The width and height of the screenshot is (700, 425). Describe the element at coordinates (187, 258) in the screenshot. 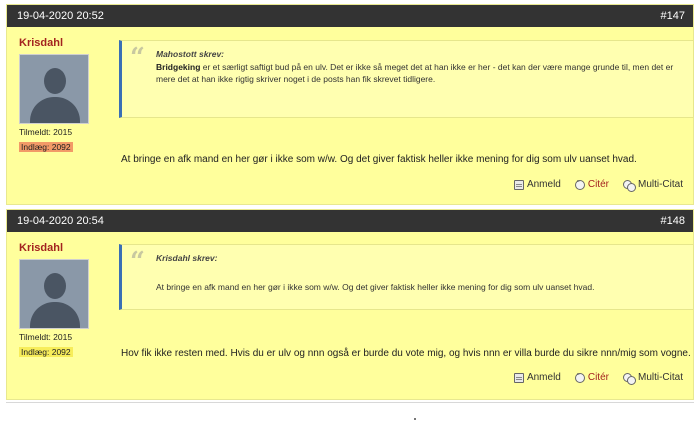

I see `quote-author: Krisdahl skrev:` at that location.